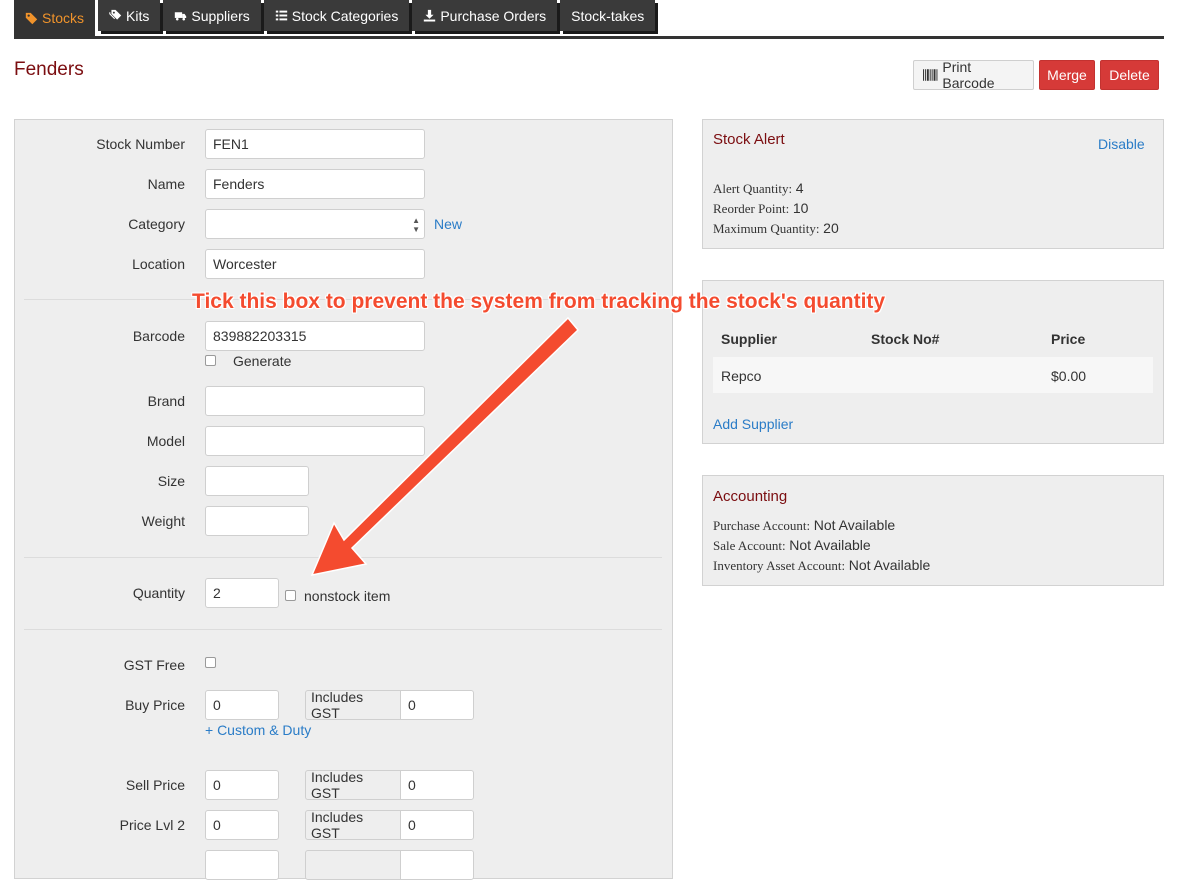  What do you see at coordinates (933, 375) in the screenshot?
I see `table-row` at bounding box center [933, 375].